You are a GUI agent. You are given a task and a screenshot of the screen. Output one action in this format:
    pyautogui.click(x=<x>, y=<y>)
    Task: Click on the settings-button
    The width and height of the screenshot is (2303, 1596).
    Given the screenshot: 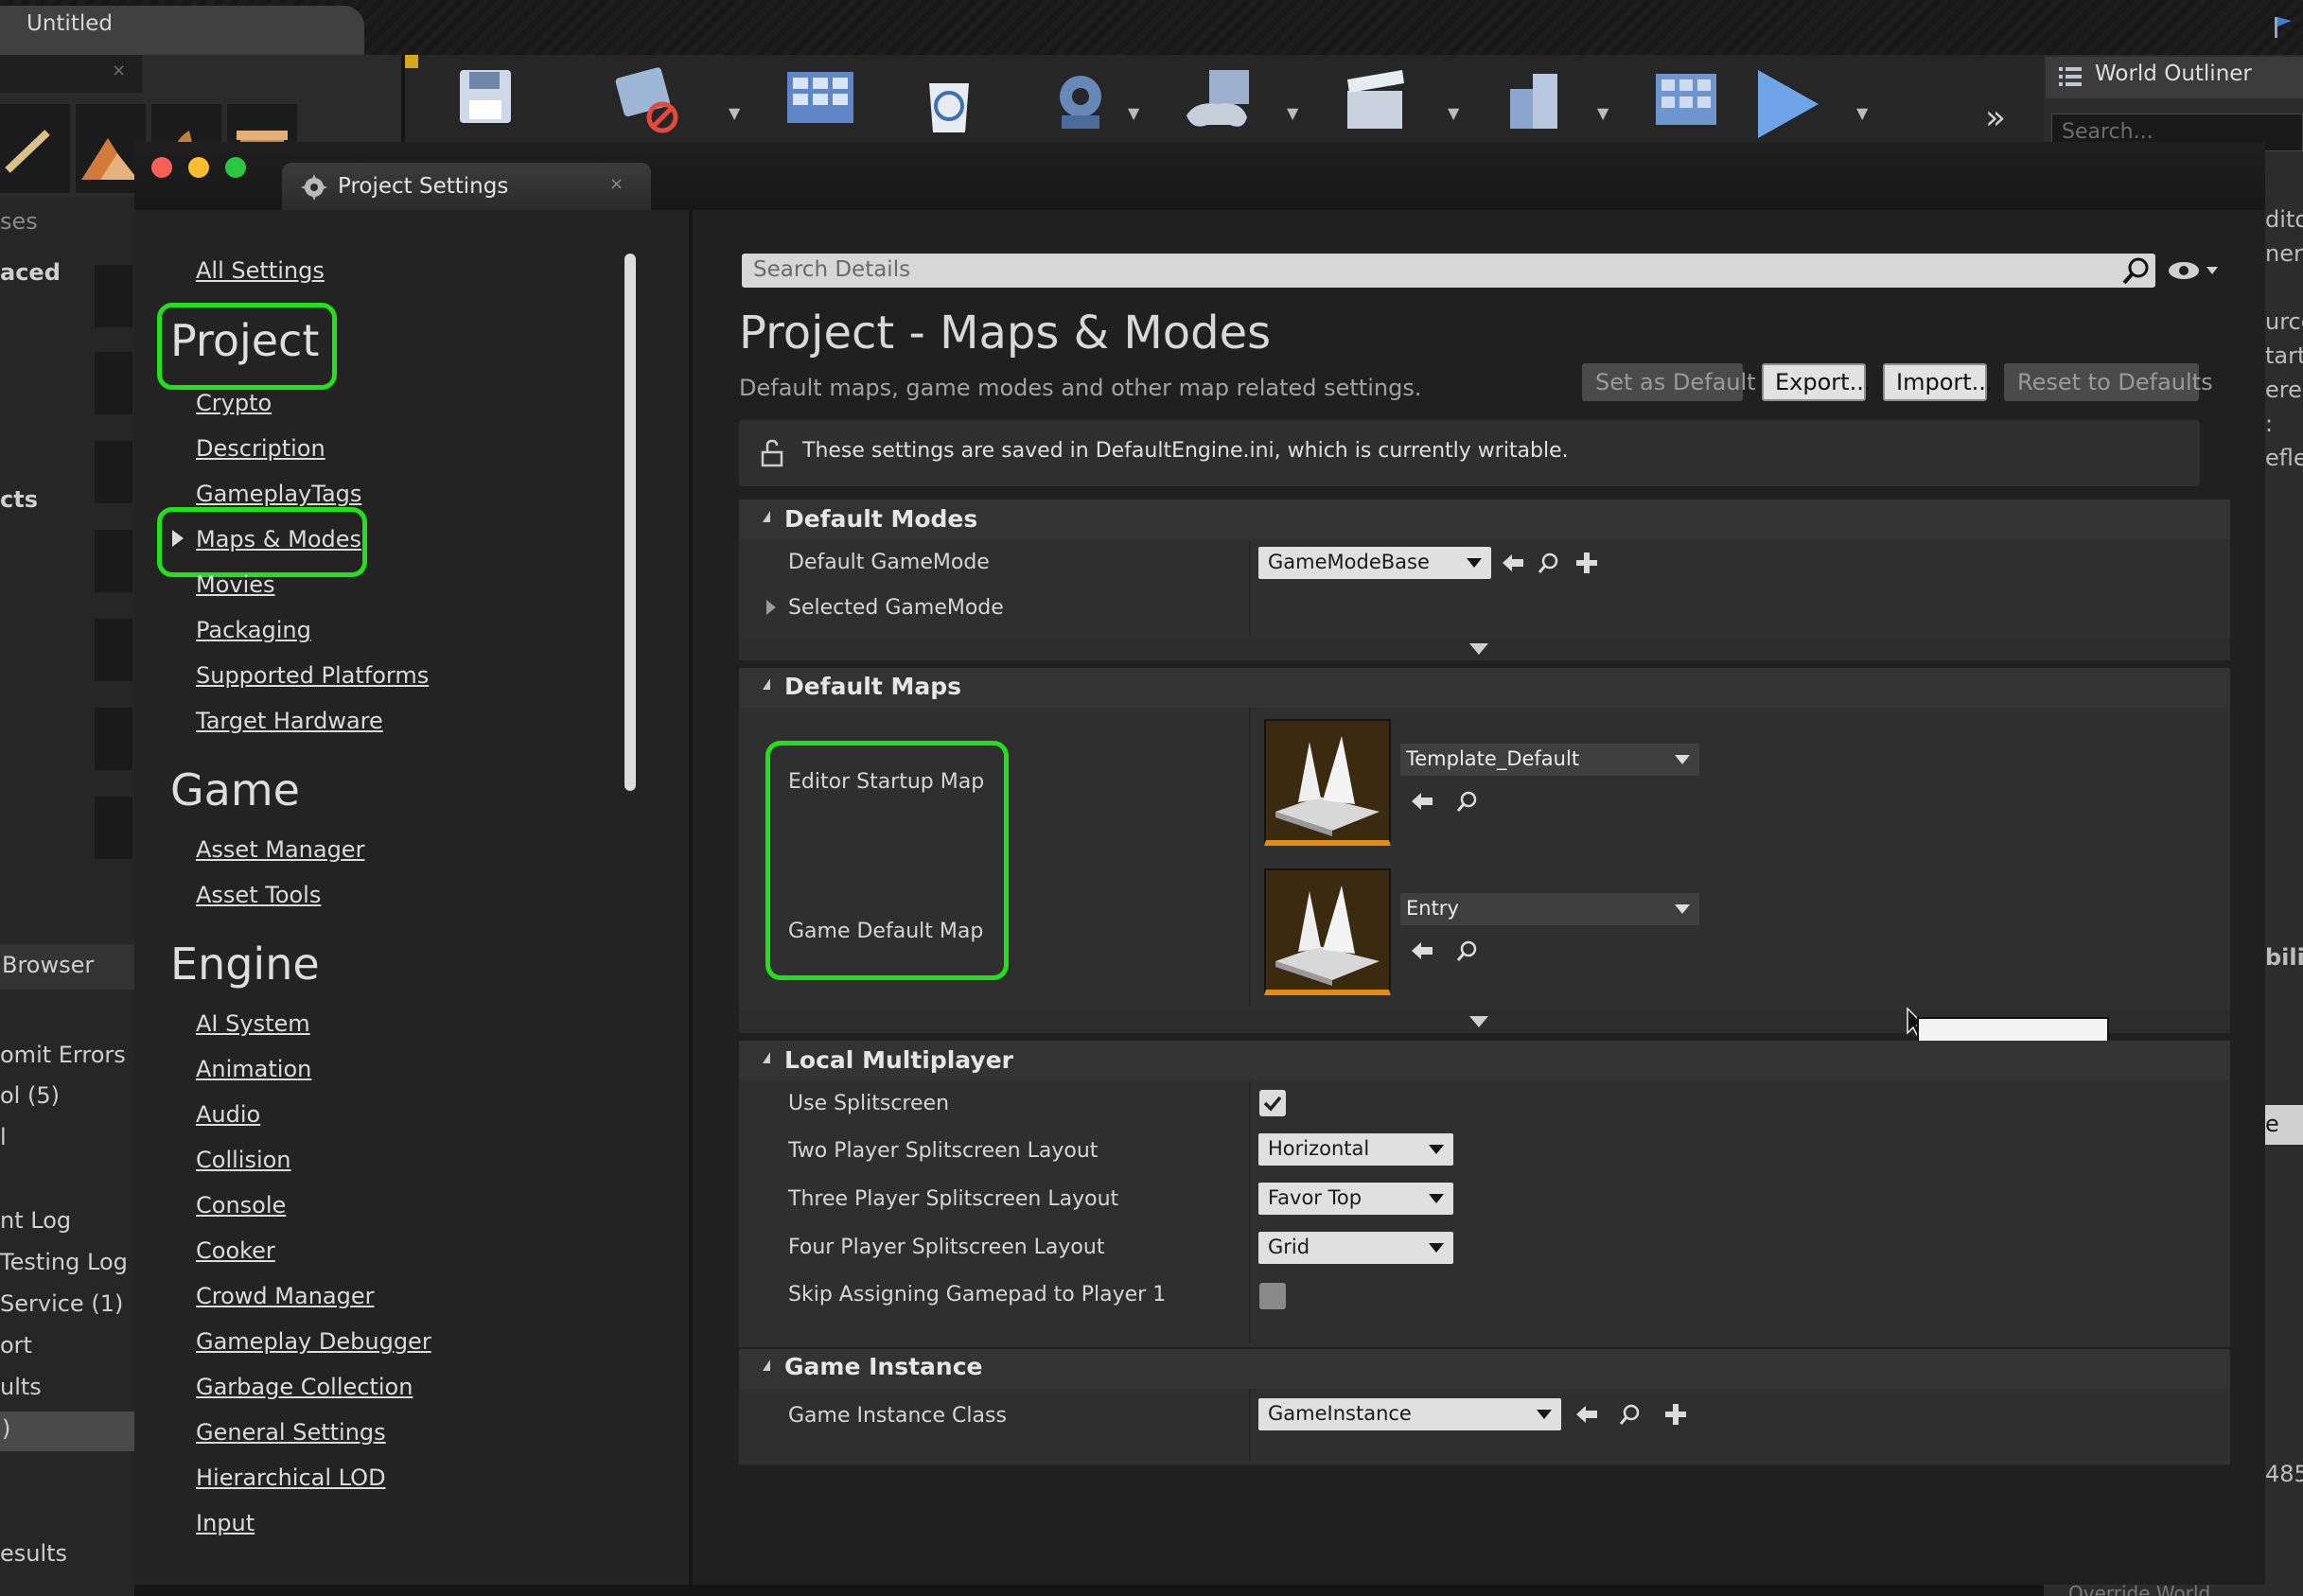 What is the action you would take?
    pyautogui.click(x=1083, y=102)
    